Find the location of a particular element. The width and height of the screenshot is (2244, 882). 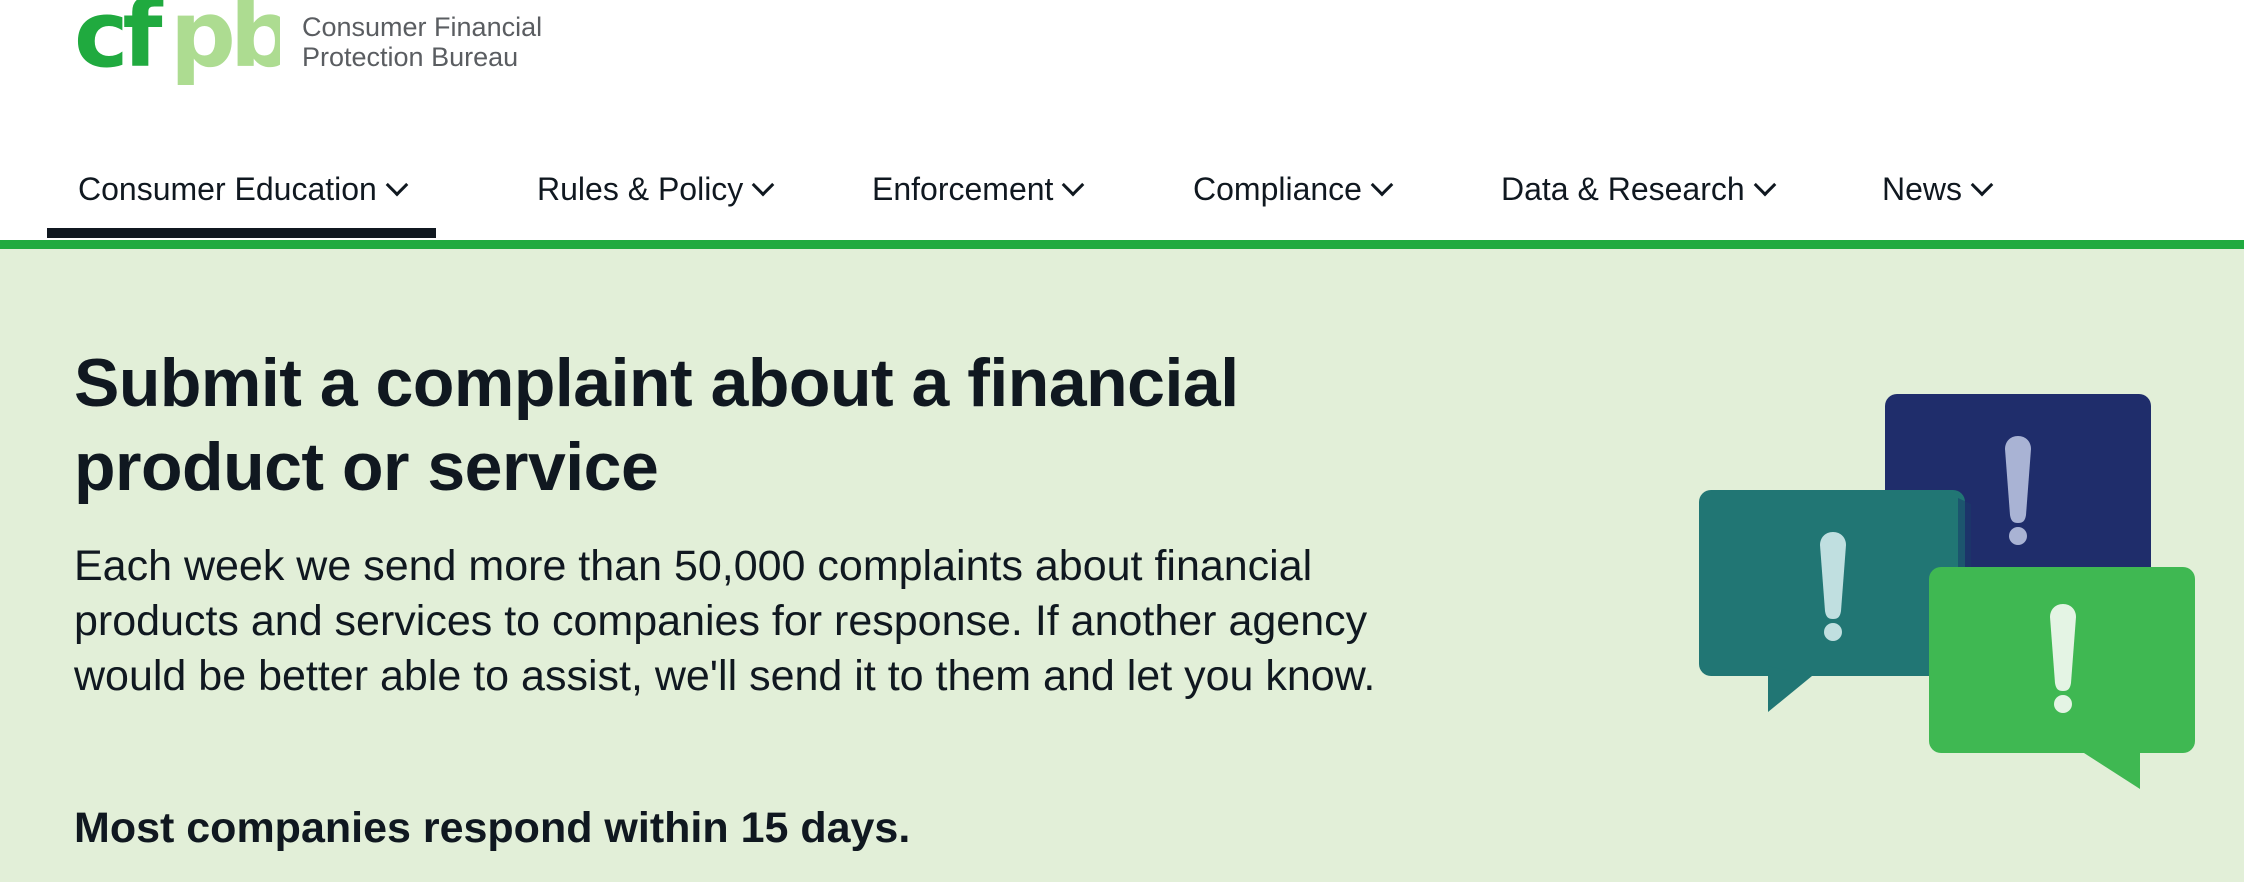

nav-item-label: Compliance is located at coordinates (1277, 188).